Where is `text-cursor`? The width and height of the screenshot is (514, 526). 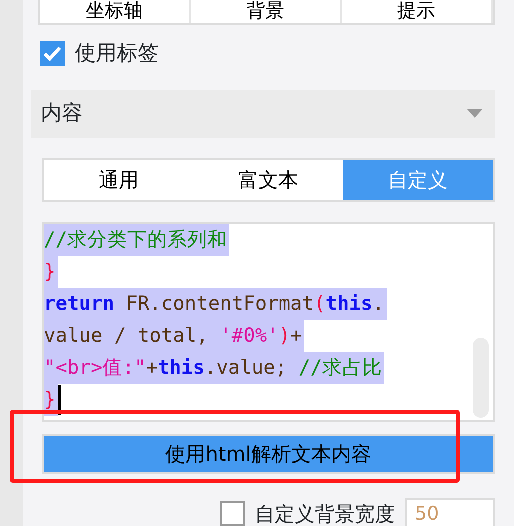 text-cursor is located at coordinates (59, 400).